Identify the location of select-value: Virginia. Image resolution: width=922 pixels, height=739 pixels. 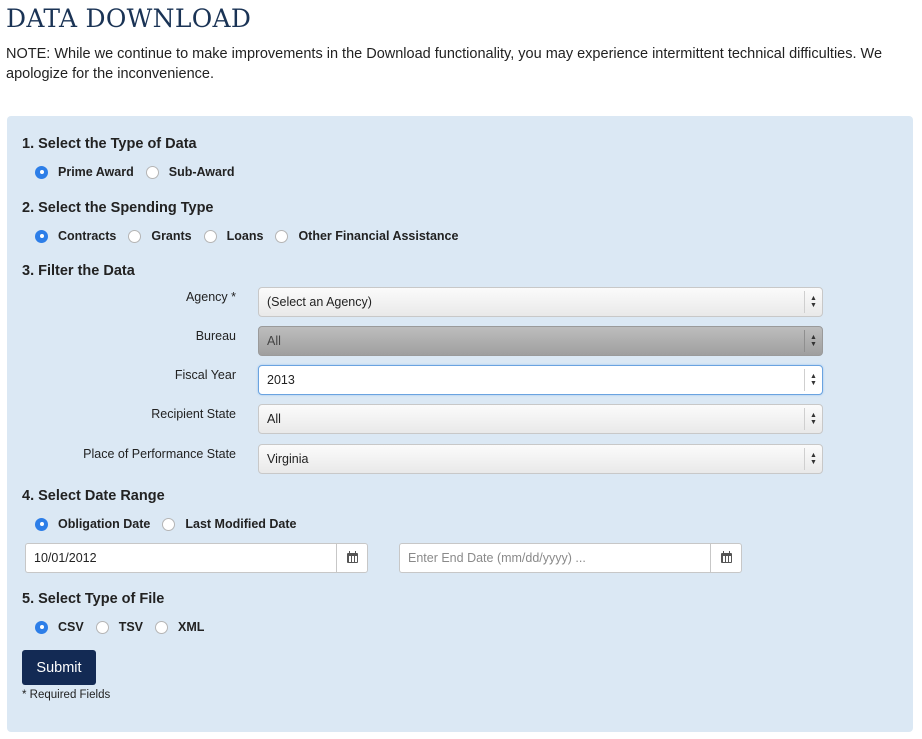
(288, 459).